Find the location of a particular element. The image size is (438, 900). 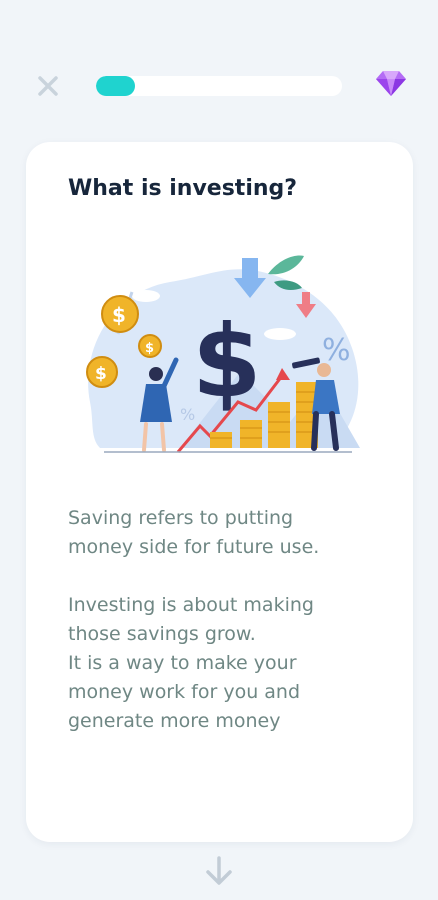

investing-illustration: % % $ $ $ $ is located at coordinates (223, 354).